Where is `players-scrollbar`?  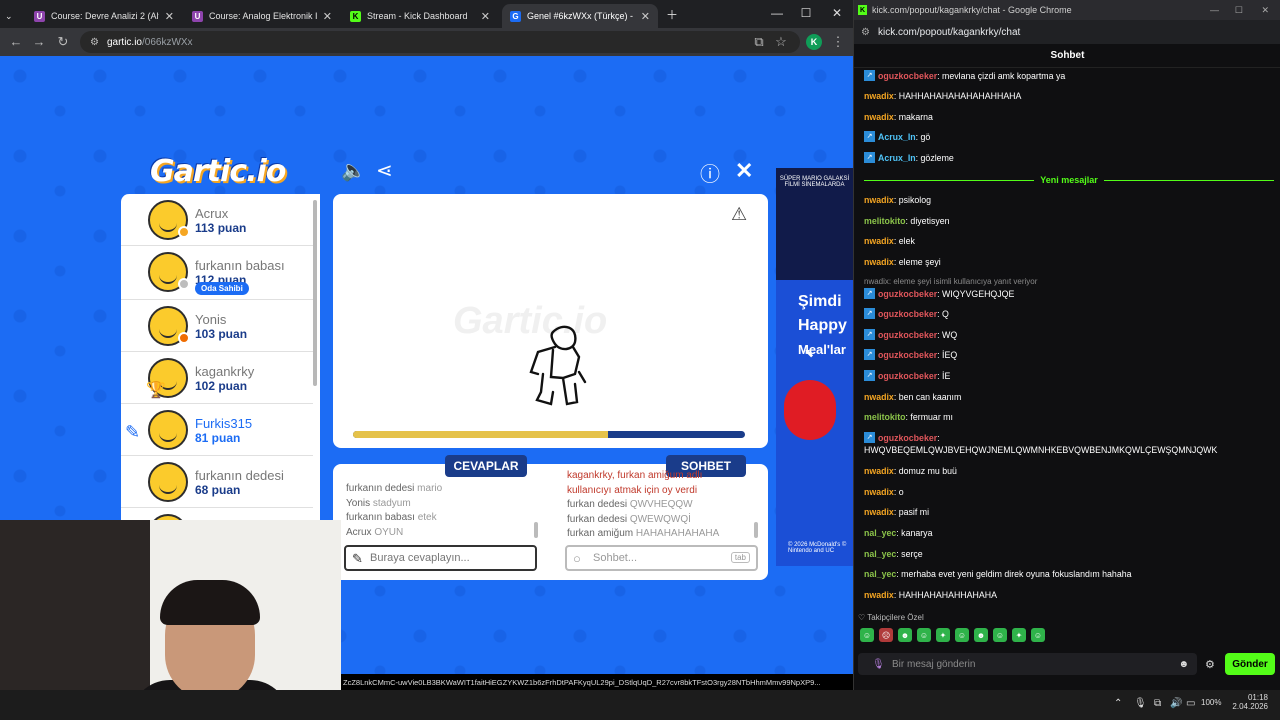 players-scrollbar is located at coordinates (315, 293).